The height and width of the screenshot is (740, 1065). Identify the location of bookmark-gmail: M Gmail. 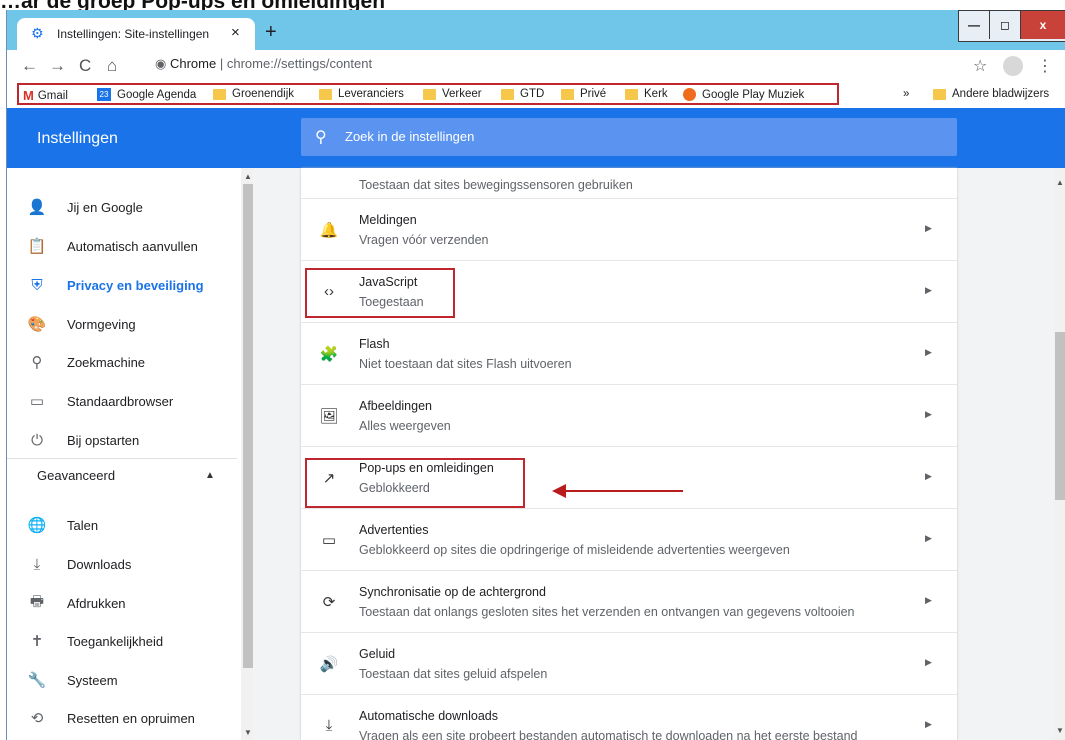
(45, 95).